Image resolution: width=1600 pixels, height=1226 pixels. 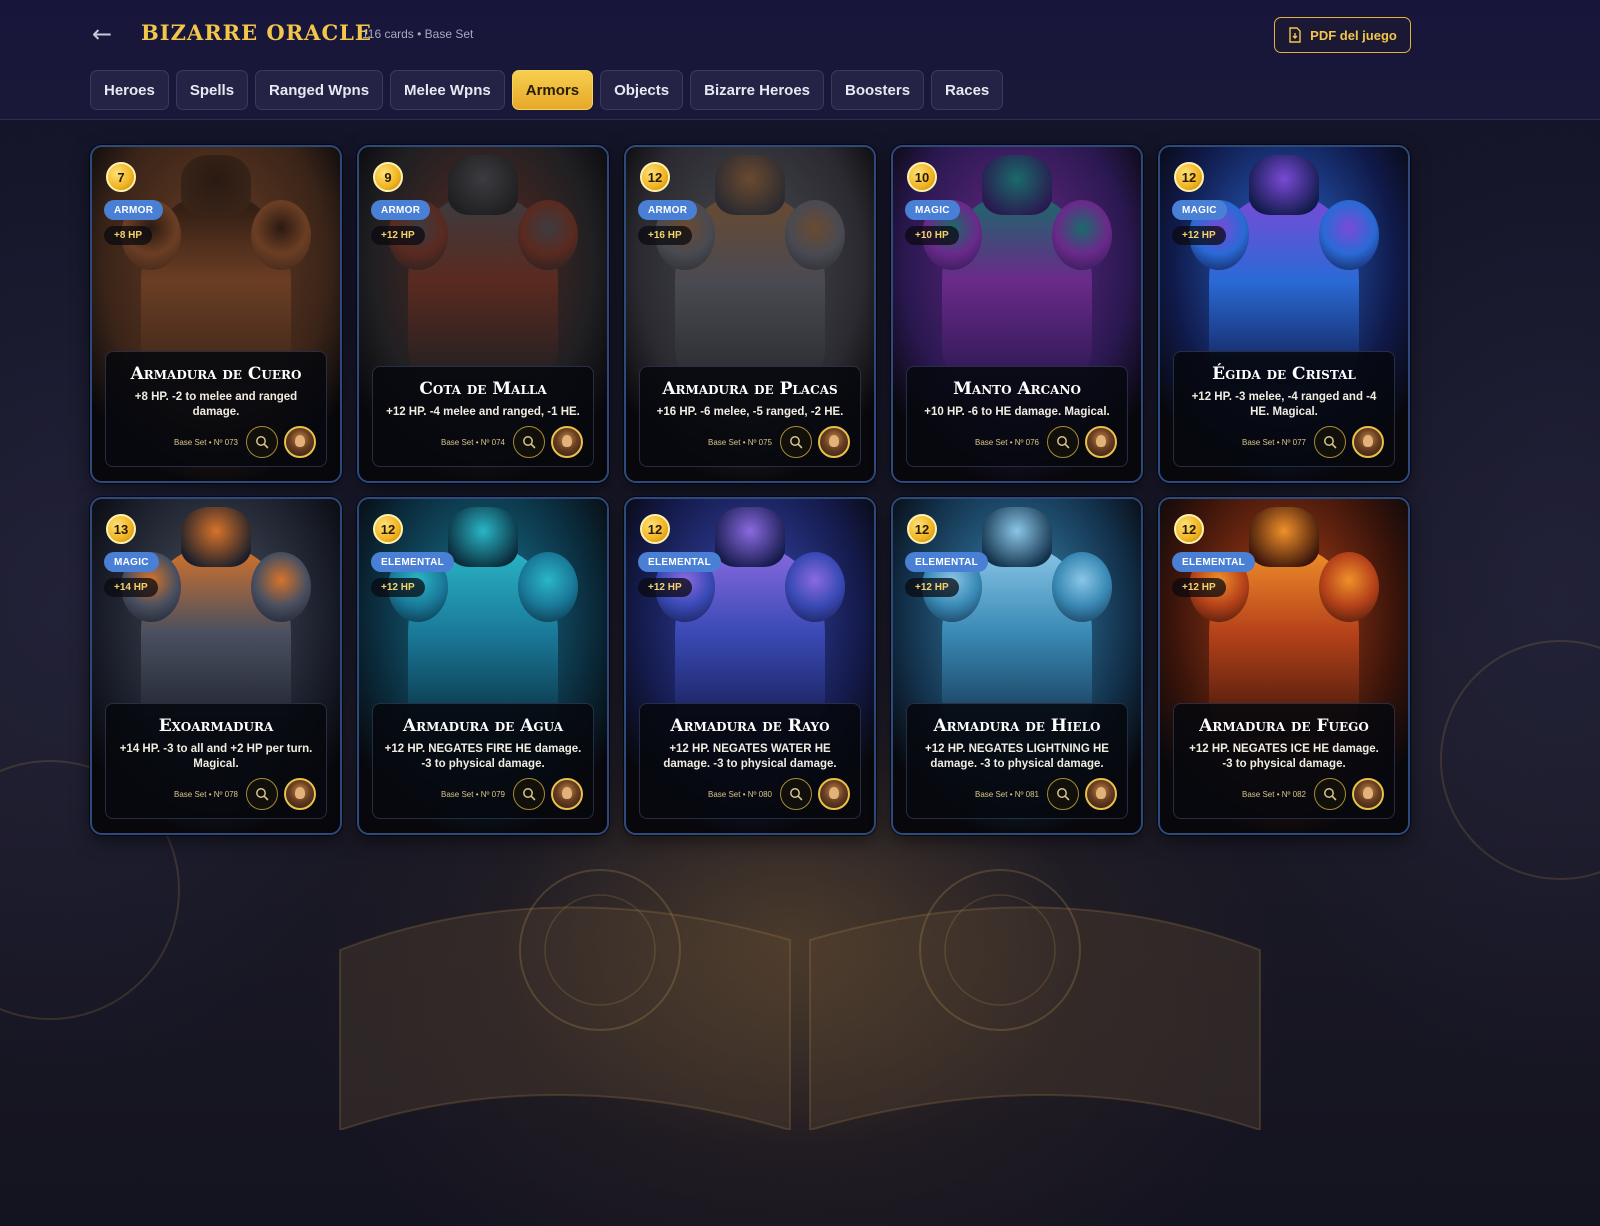 I want to click on set-number: Base Set • Nº 075, so click(x=740, y=442).